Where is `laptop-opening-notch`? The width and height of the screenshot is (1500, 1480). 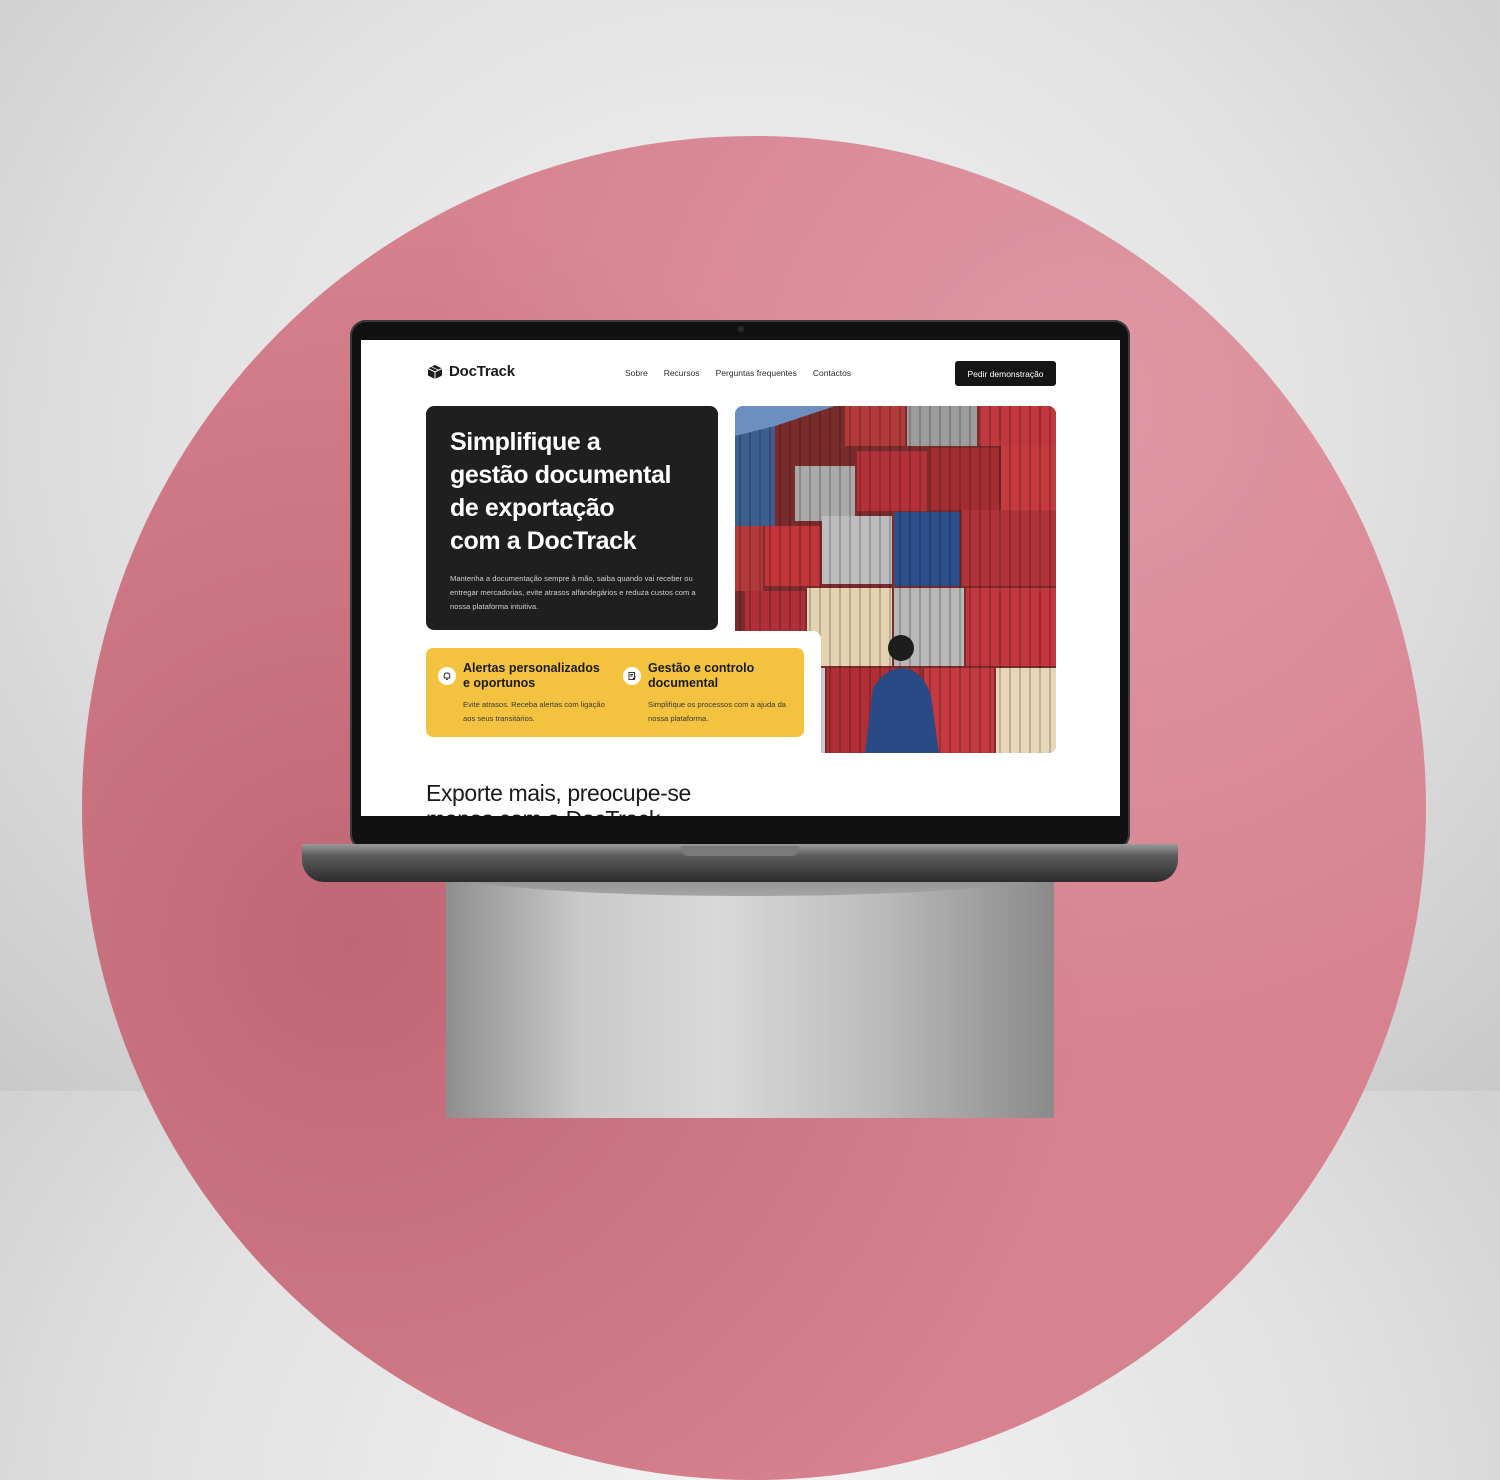 laptop-opening-notch is located at coordinates (740, 851).